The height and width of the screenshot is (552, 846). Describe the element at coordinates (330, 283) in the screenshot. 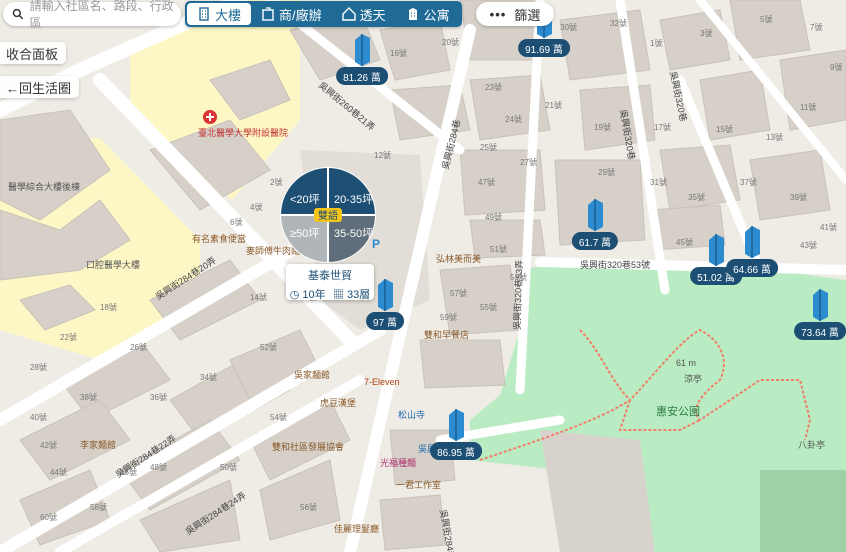

I see `community-info-card: 基泰世貿 ◷ 10年 ▦ 33層` at that location.